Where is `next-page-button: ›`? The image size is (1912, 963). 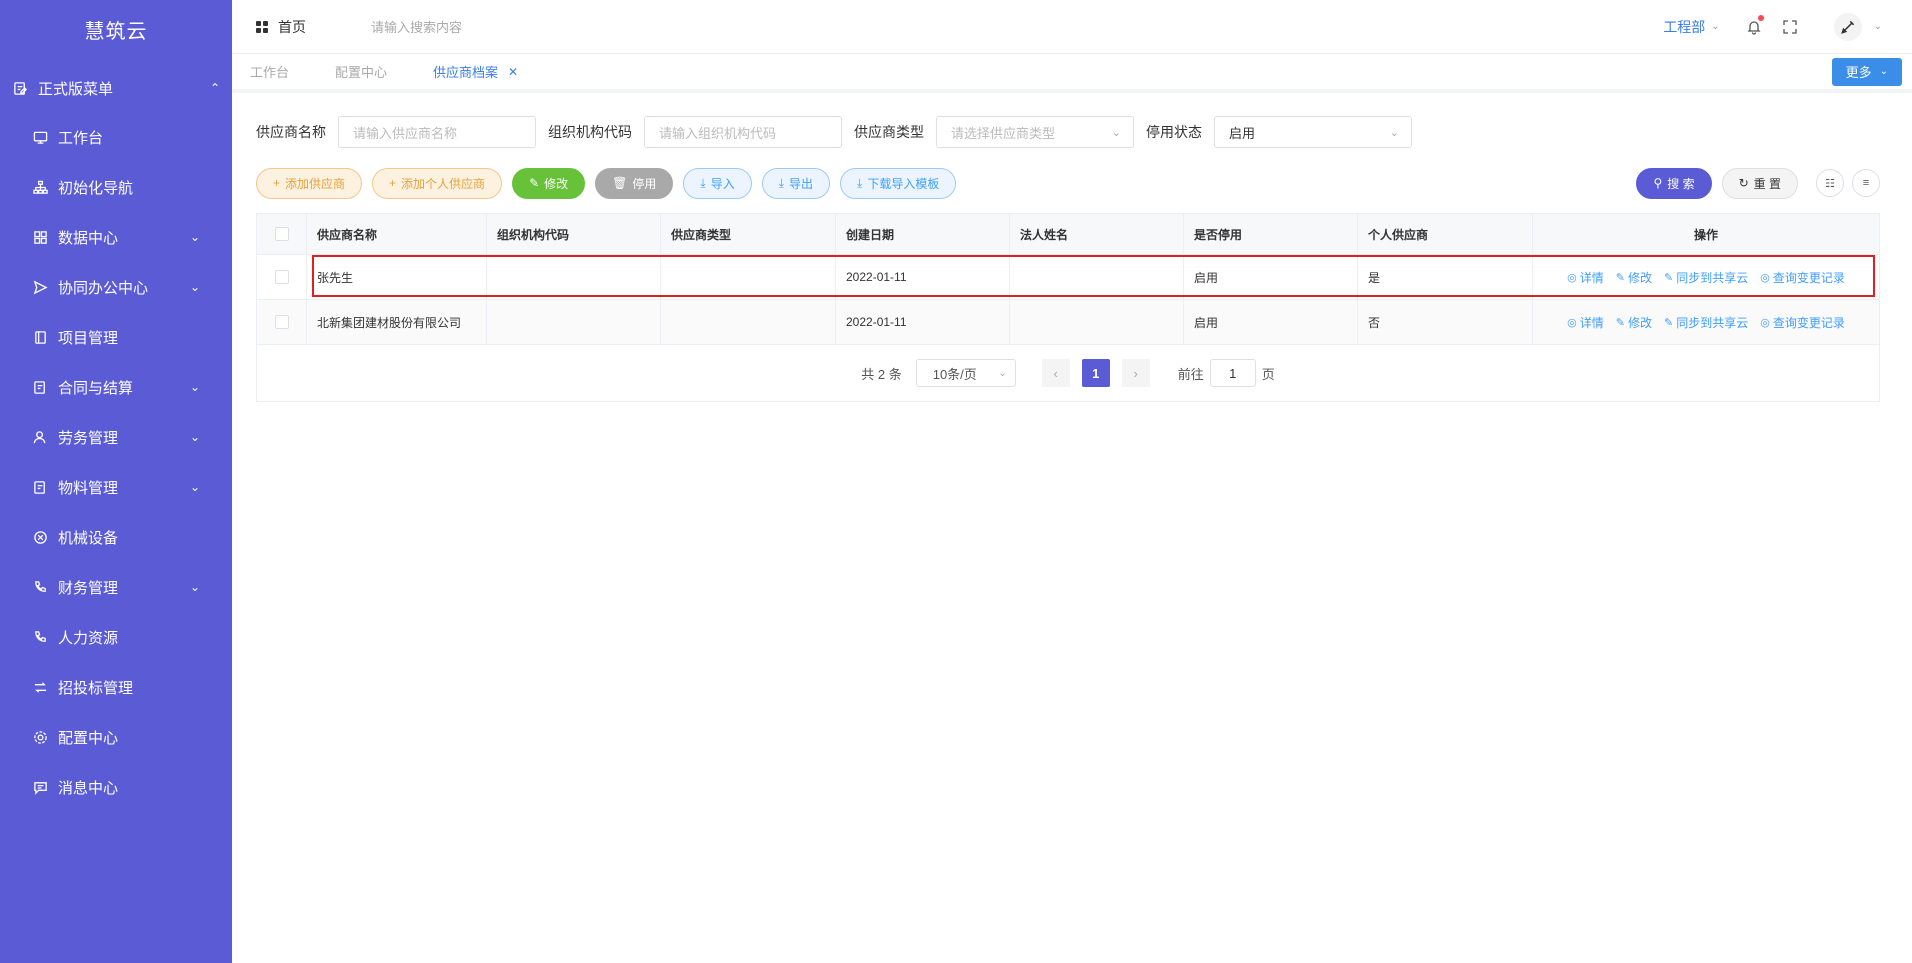 next-page-button: › is located at coordinates (1135, 373).